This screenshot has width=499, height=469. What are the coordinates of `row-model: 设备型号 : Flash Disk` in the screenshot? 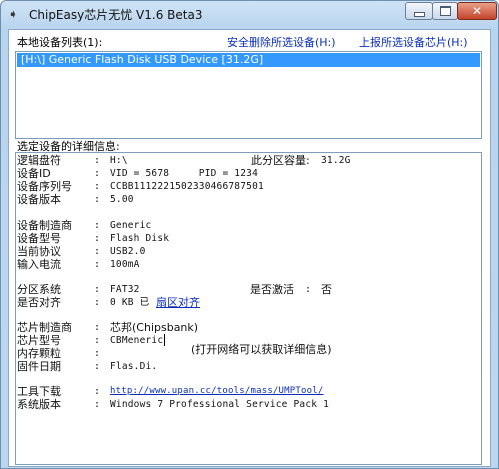 It's located at (93, 238).